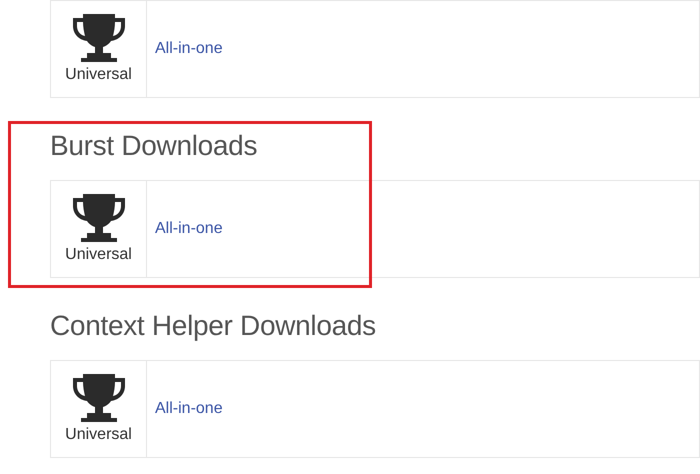 This screenshot has height=474, width=700. I want to click on section-heading: Context Helper Downloads, so click(213, 326).